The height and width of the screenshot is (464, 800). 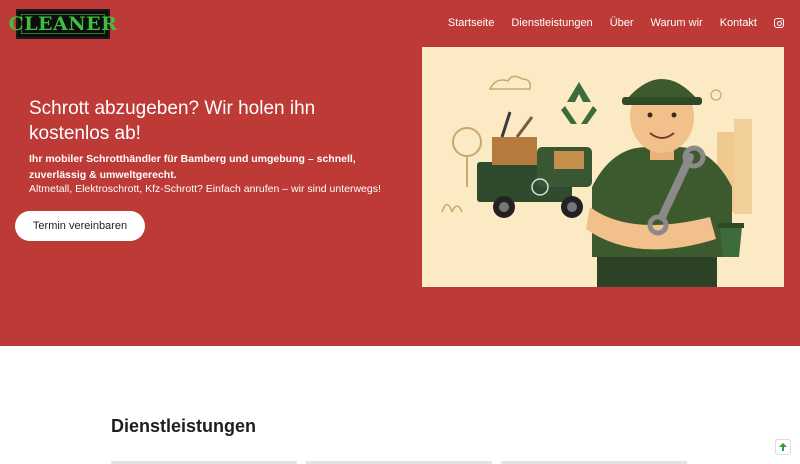 What do you see at coordinates (551, 23) in the screenshot?
I see `nav-dienstleistungen: Dienstleistungen` at bounding box center [551, 23].